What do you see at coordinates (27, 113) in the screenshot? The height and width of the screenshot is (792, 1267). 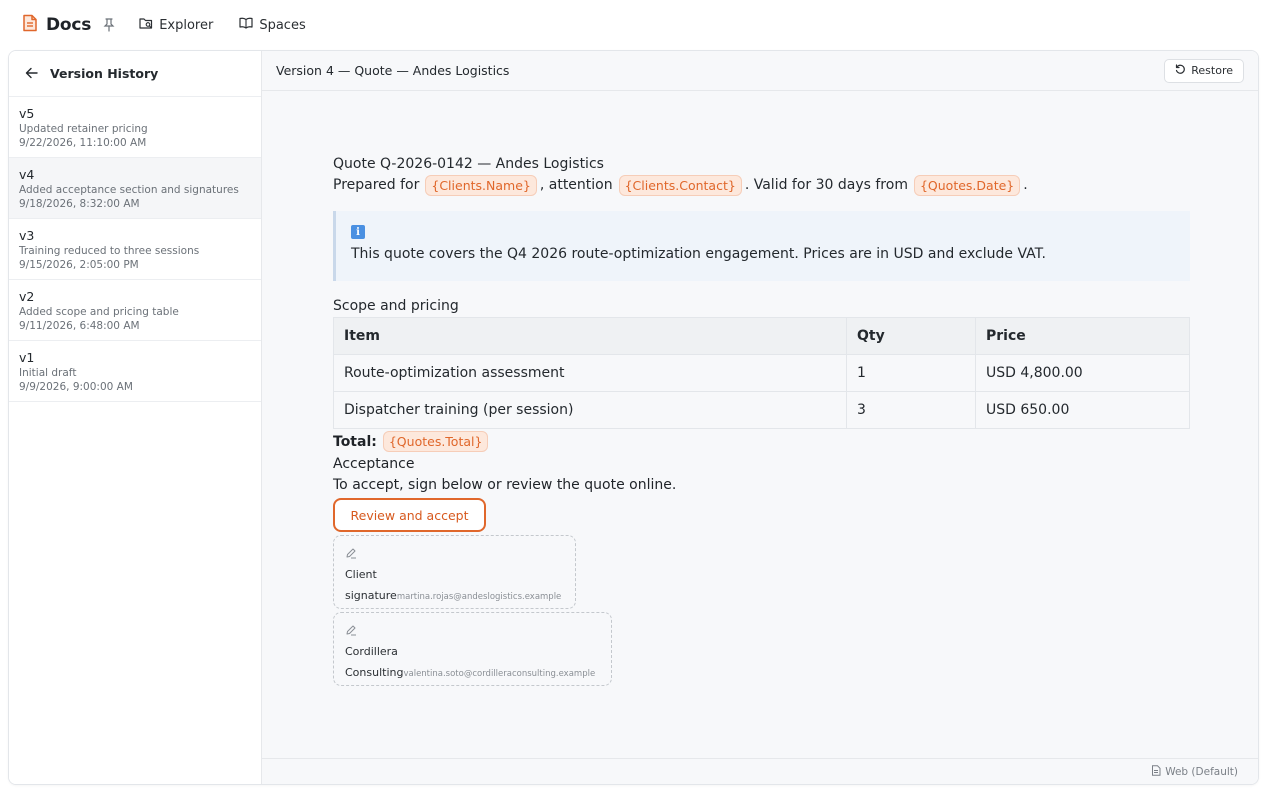 I see `version-name: v5` at bounding box center [27, 113].